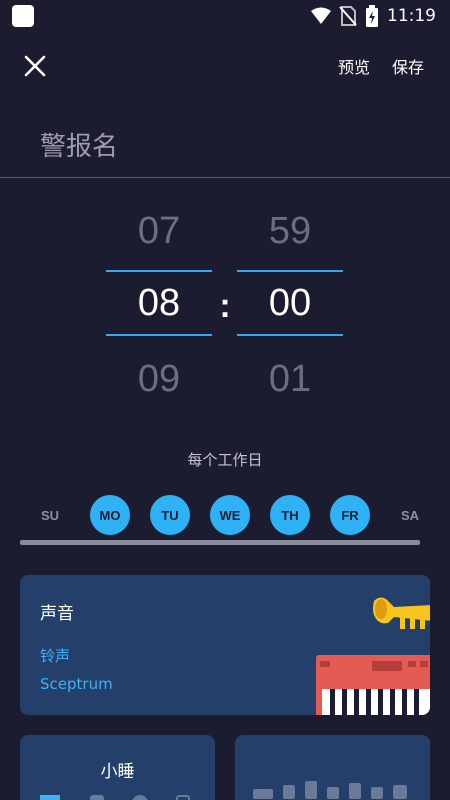 This screenshot has height=800, width=450. Describe the element at coordinates (225, 16) in the screenshot. I see `status-bar: 11:19` at that location.